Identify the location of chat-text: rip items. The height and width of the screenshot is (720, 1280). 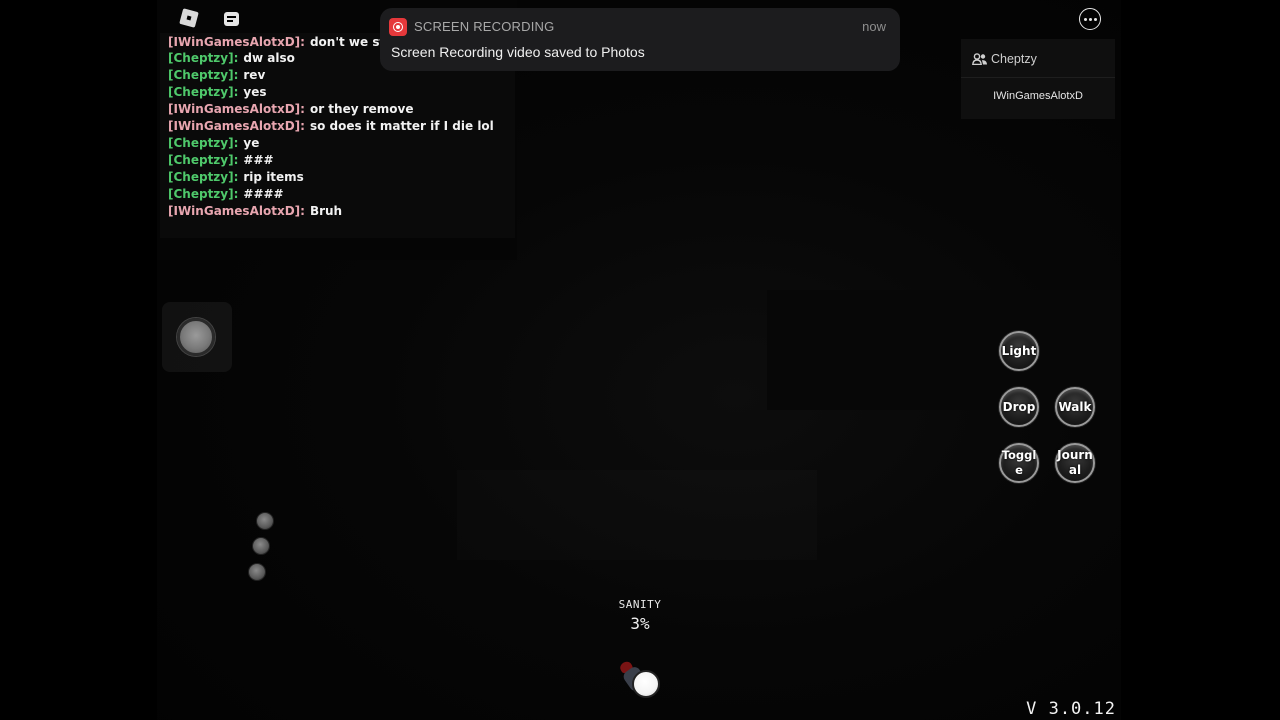
(273, 177).